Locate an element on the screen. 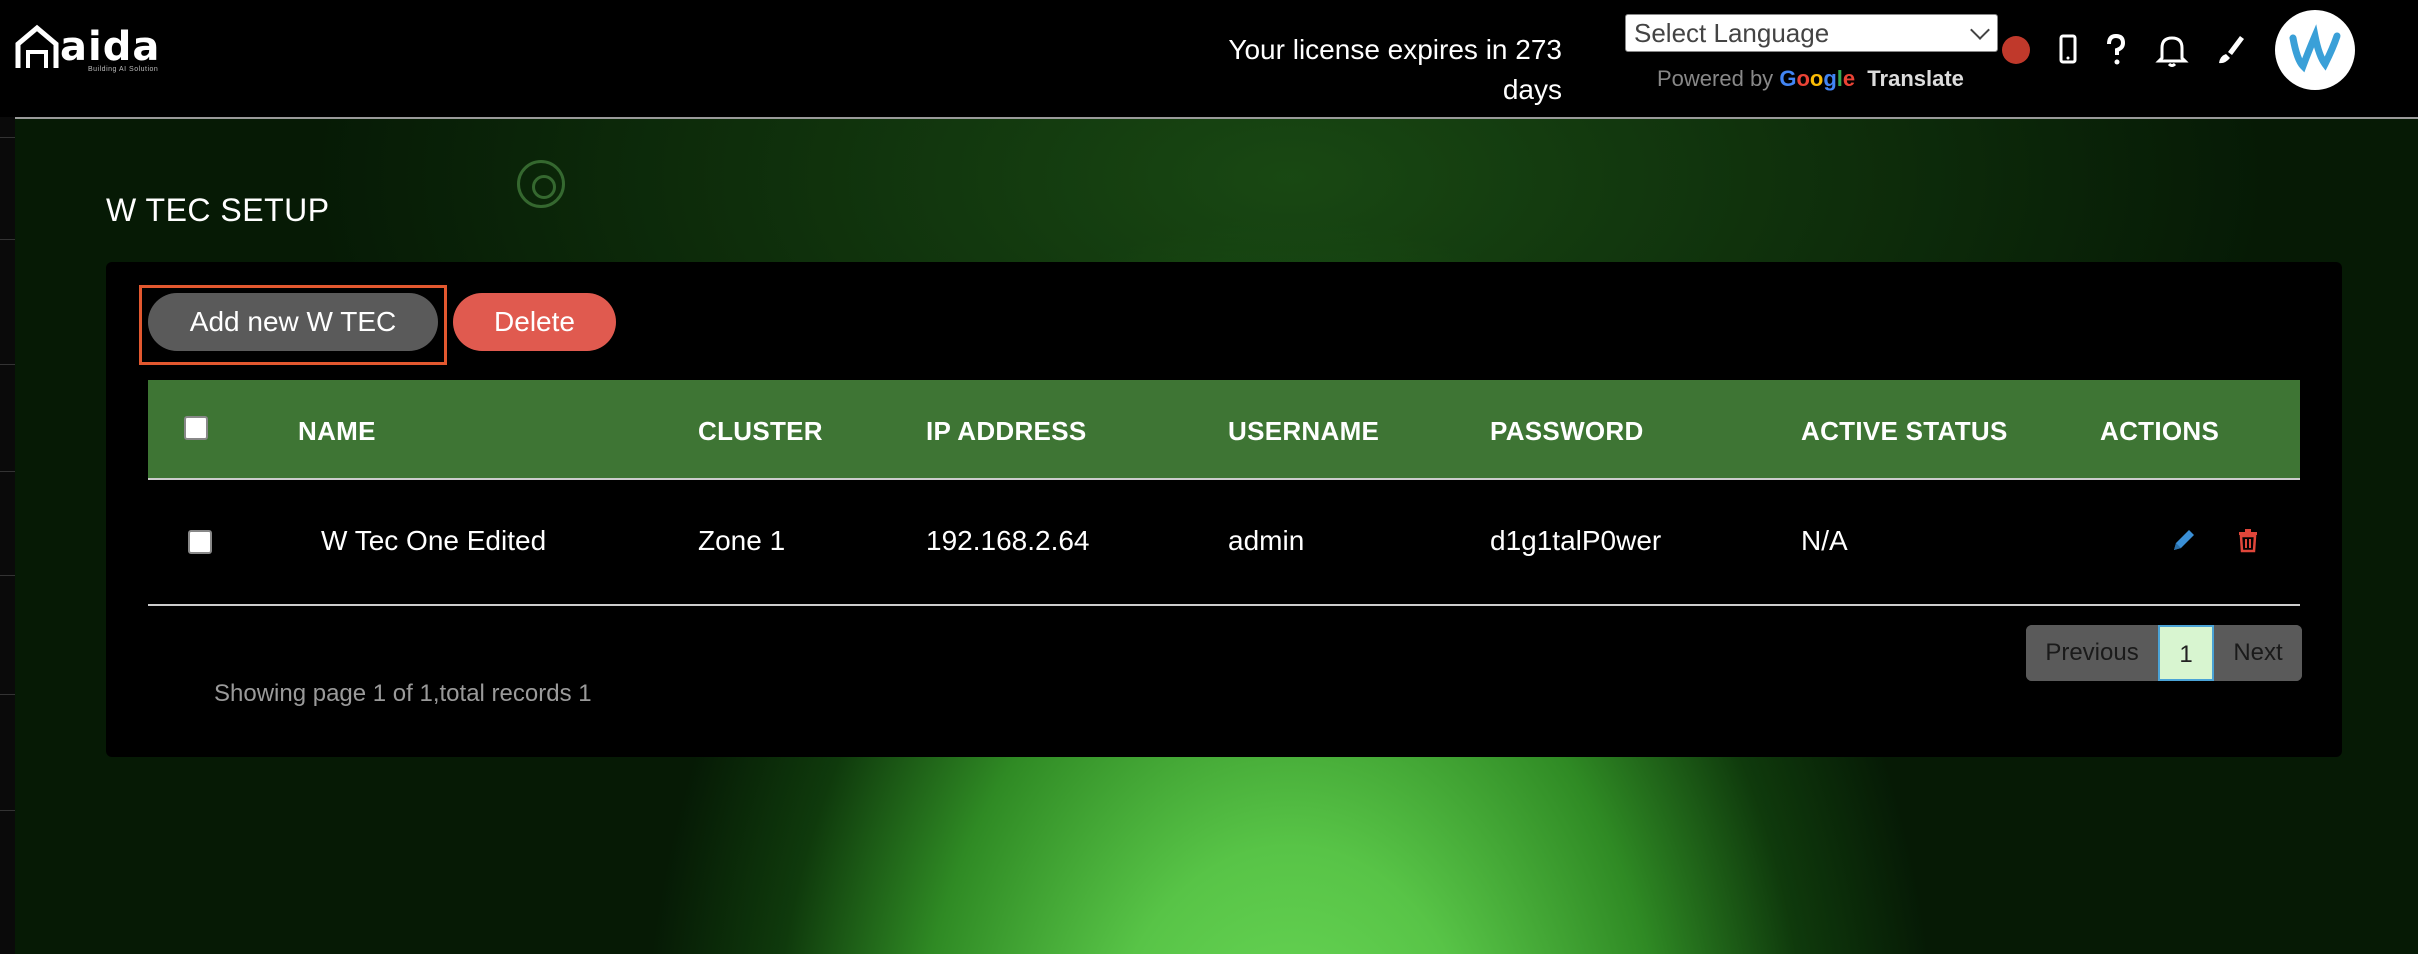  pagination: Previous 1 Next is located at coordinates (2164, 653).